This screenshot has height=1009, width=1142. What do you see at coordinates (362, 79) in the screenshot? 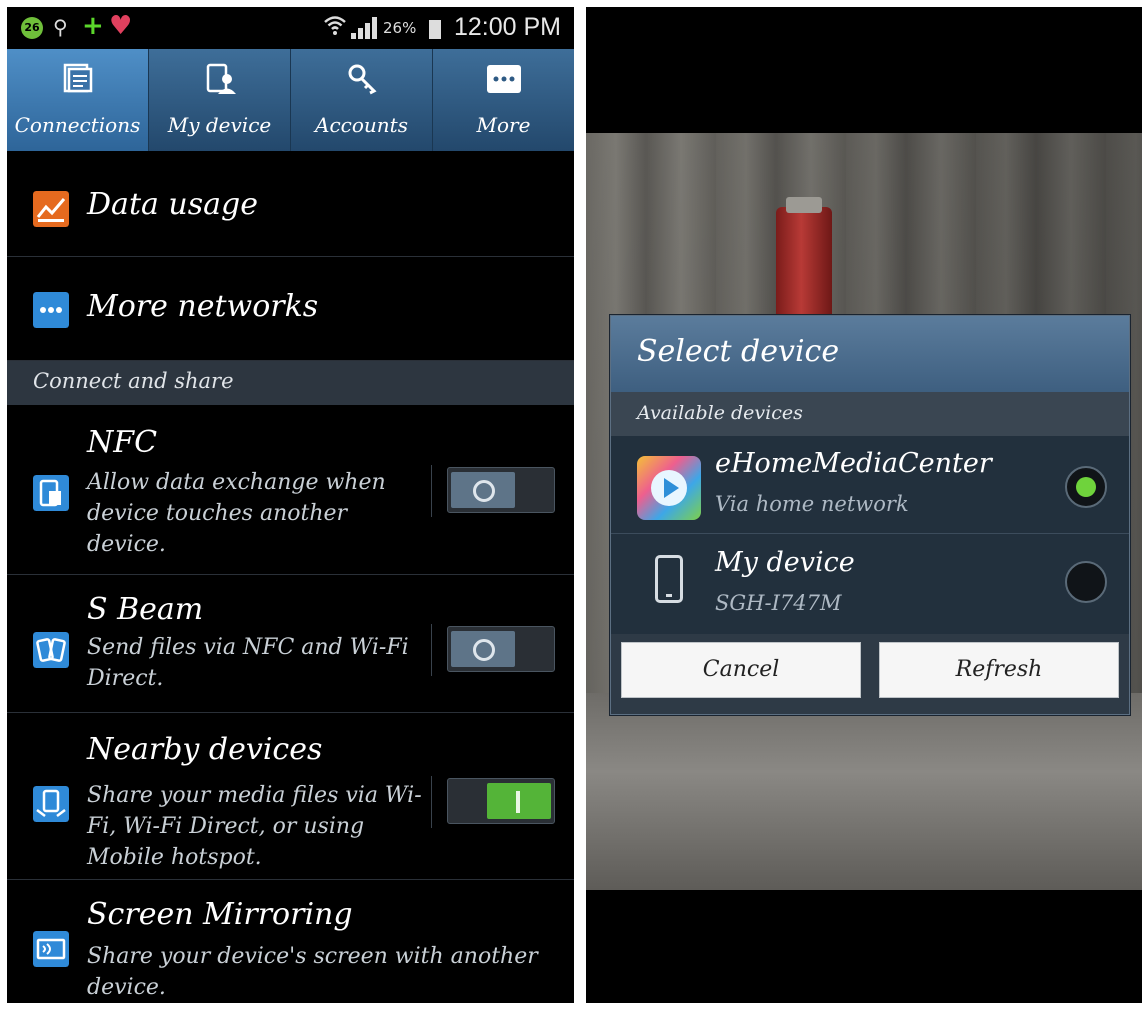
I see `accounts-icon` at bounding box center [362, 79].